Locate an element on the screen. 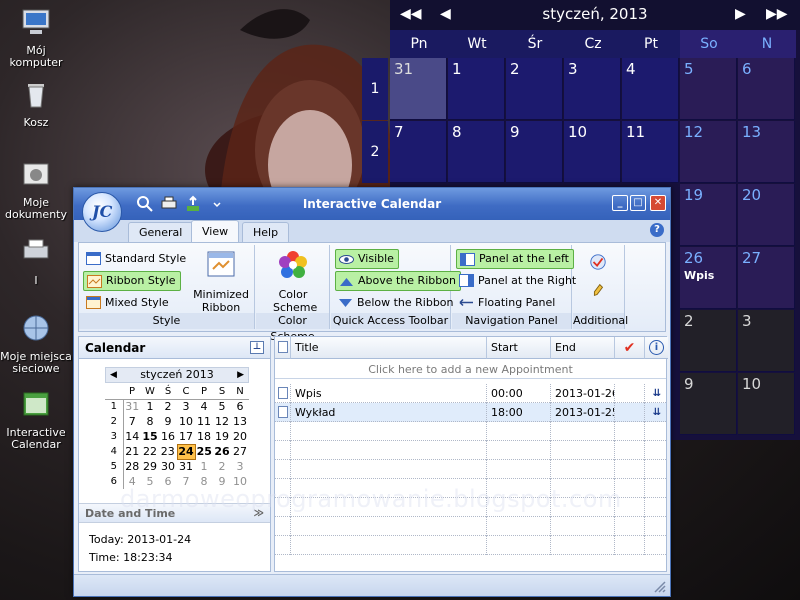  mini-calendar-day: 10 is located at coordinates (186, 421).